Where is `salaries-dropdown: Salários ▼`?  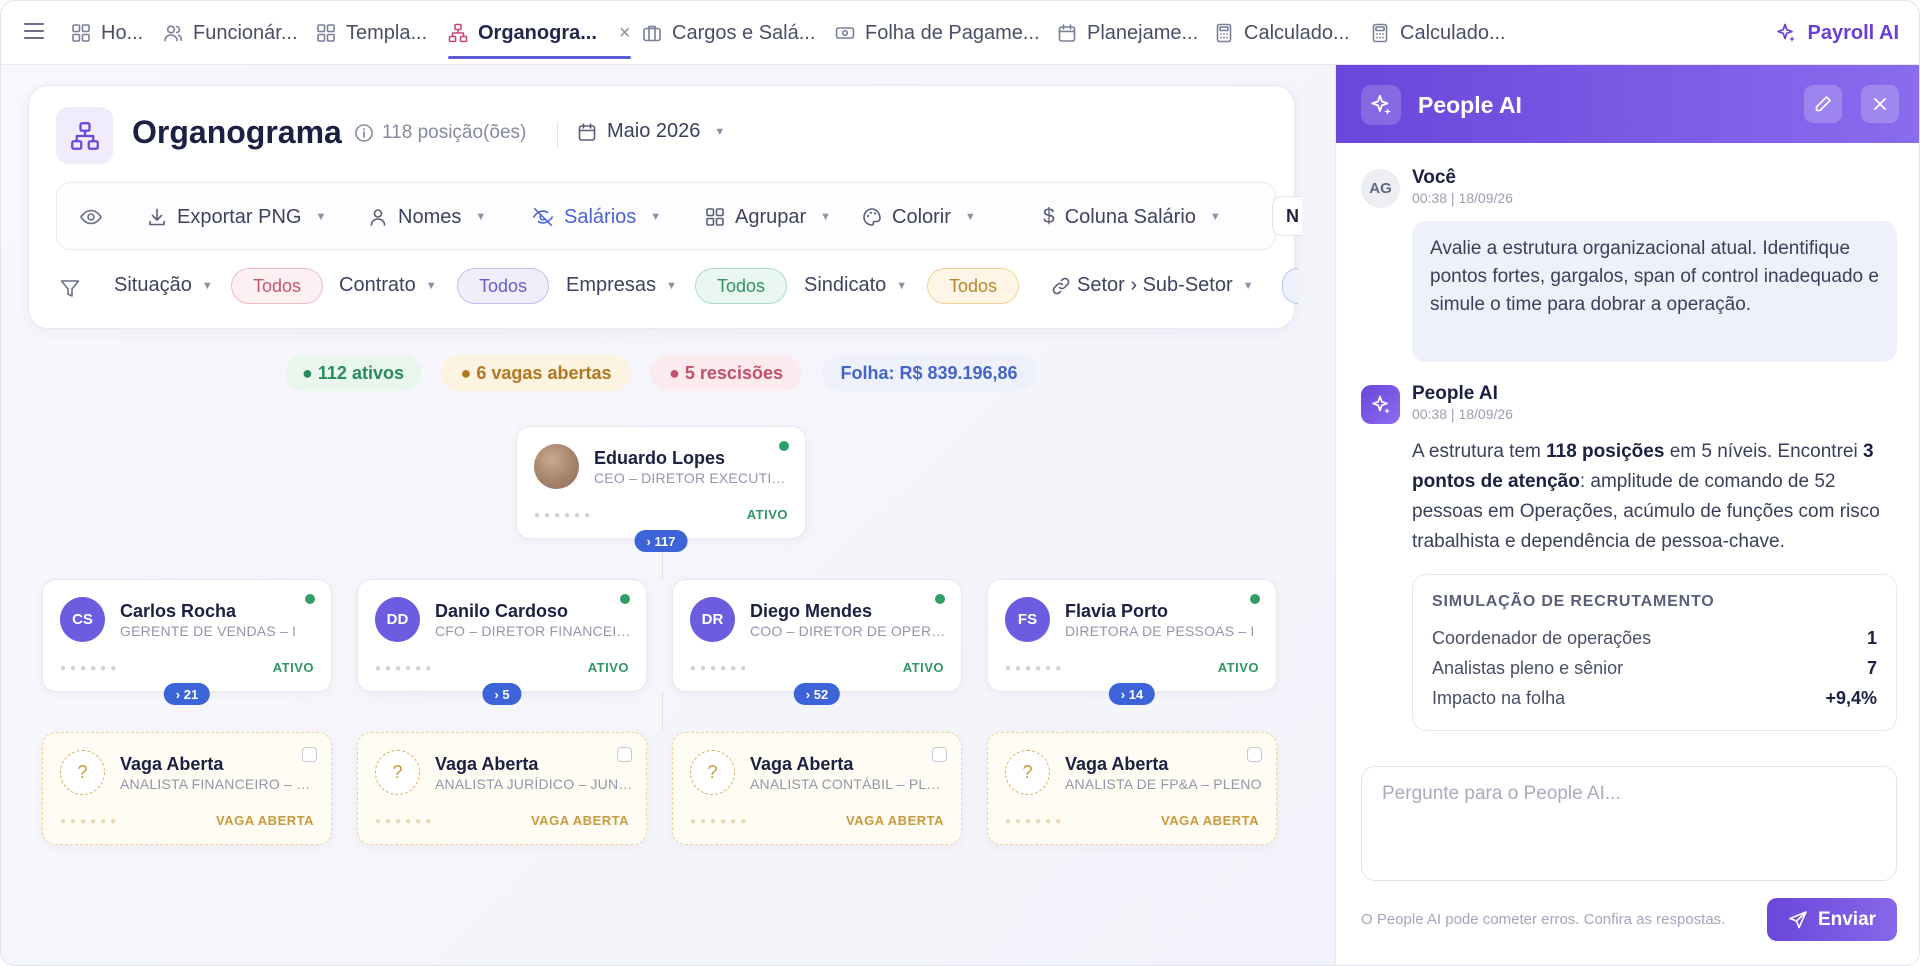
salaries-dropdown: Salários ▼ is located at coordinates (596, 217).